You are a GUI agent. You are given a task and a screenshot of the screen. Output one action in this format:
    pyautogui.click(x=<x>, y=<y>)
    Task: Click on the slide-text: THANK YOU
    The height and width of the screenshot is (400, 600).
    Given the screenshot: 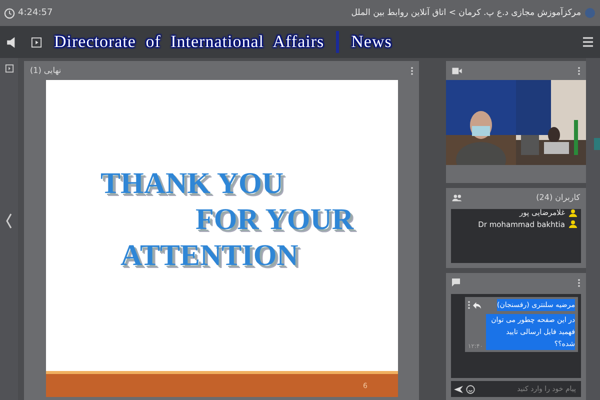 What is the action you would take?
    pyautogui.click(x=192, y=183)
    